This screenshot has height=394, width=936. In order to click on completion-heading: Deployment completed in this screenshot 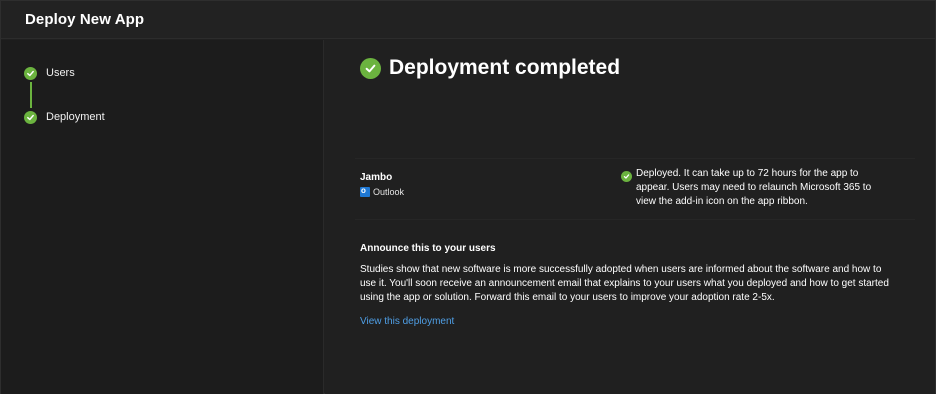, I will do `click(490, 68)`.